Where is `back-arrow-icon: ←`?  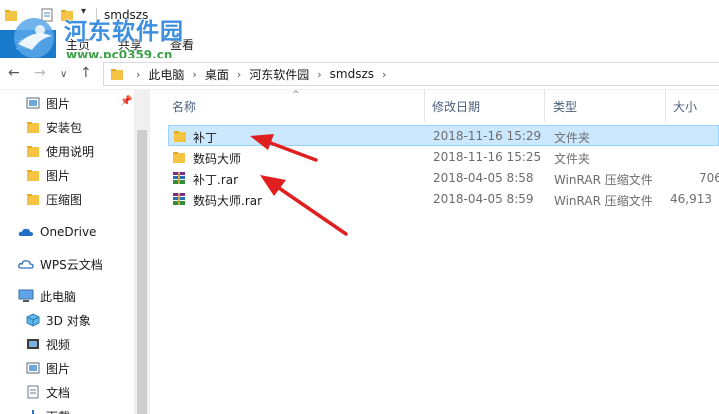 back-arrow-icon: ← is located at coordinates (14, 73).